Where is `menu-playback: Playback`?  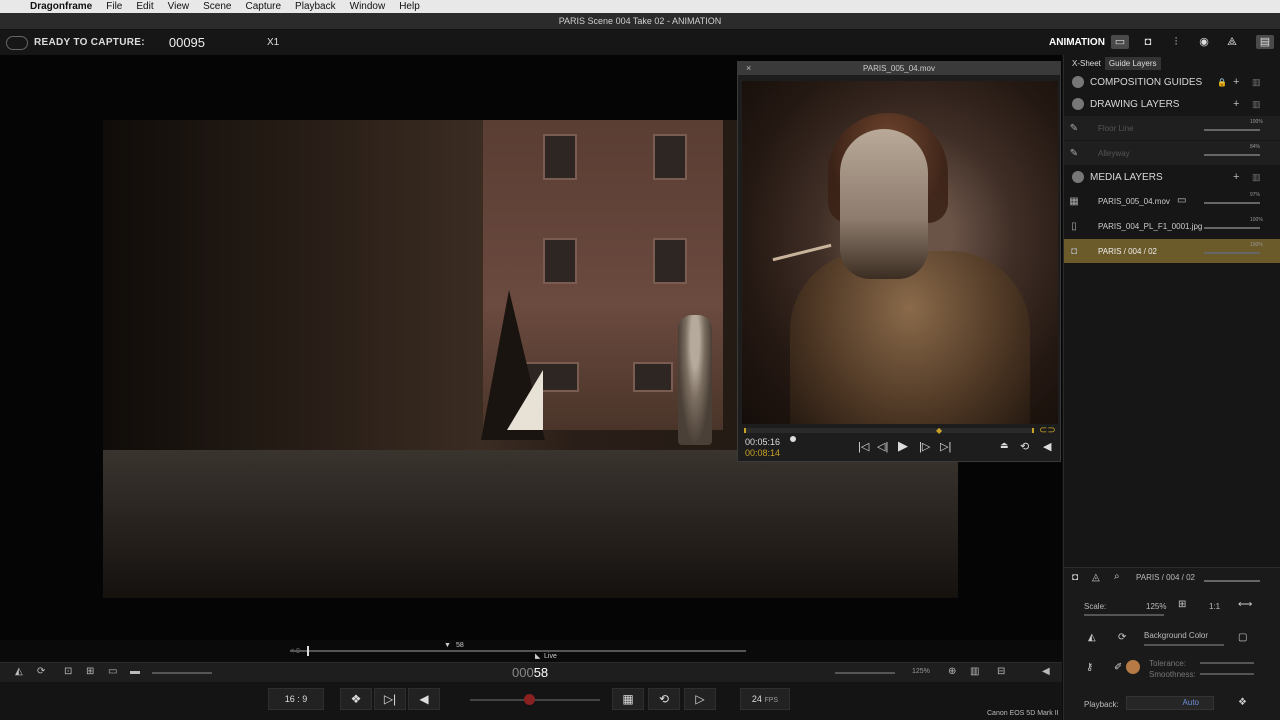
menu-playback: Playback is located at coordinates (315, 6).